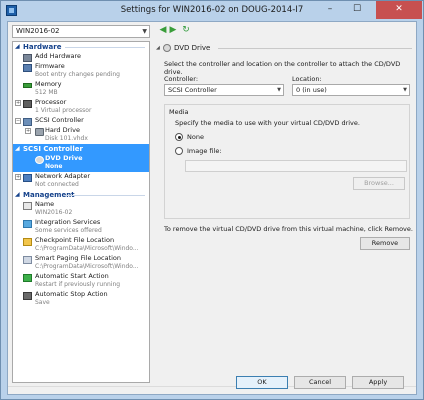 This screenshot has height=400, width=424. Describe the element at coordinates (378, 382) in the screenshot. I see `apply-button: Apply` at that location.